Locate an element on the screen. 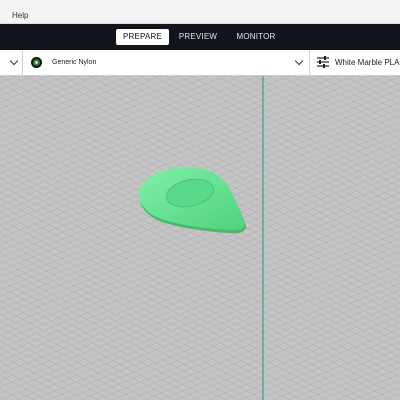  tab-monitor: MONITOR is located at coordinates (256, 37).